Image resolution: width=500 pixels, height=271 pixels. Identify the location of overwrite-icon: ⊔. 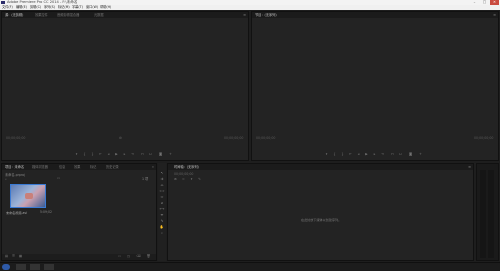
(150, 154).